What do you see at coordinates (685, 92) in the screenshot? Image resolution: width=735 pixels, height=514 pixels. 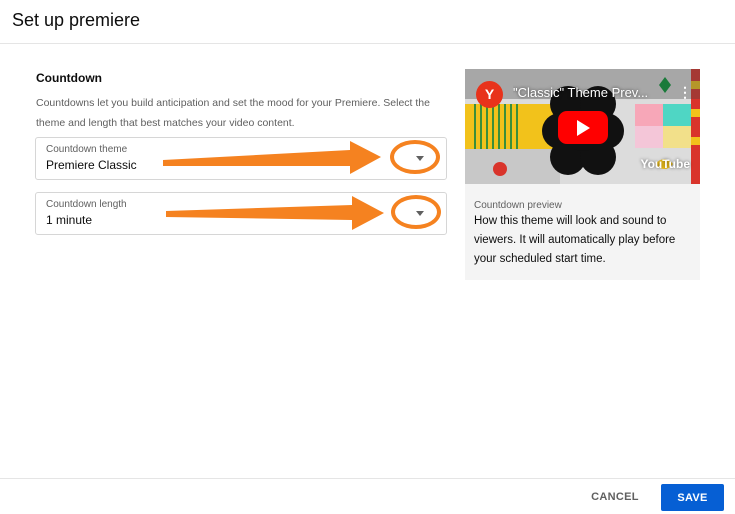 I see `more-vert-icon: ⋮` at bounding box center [685, 92].